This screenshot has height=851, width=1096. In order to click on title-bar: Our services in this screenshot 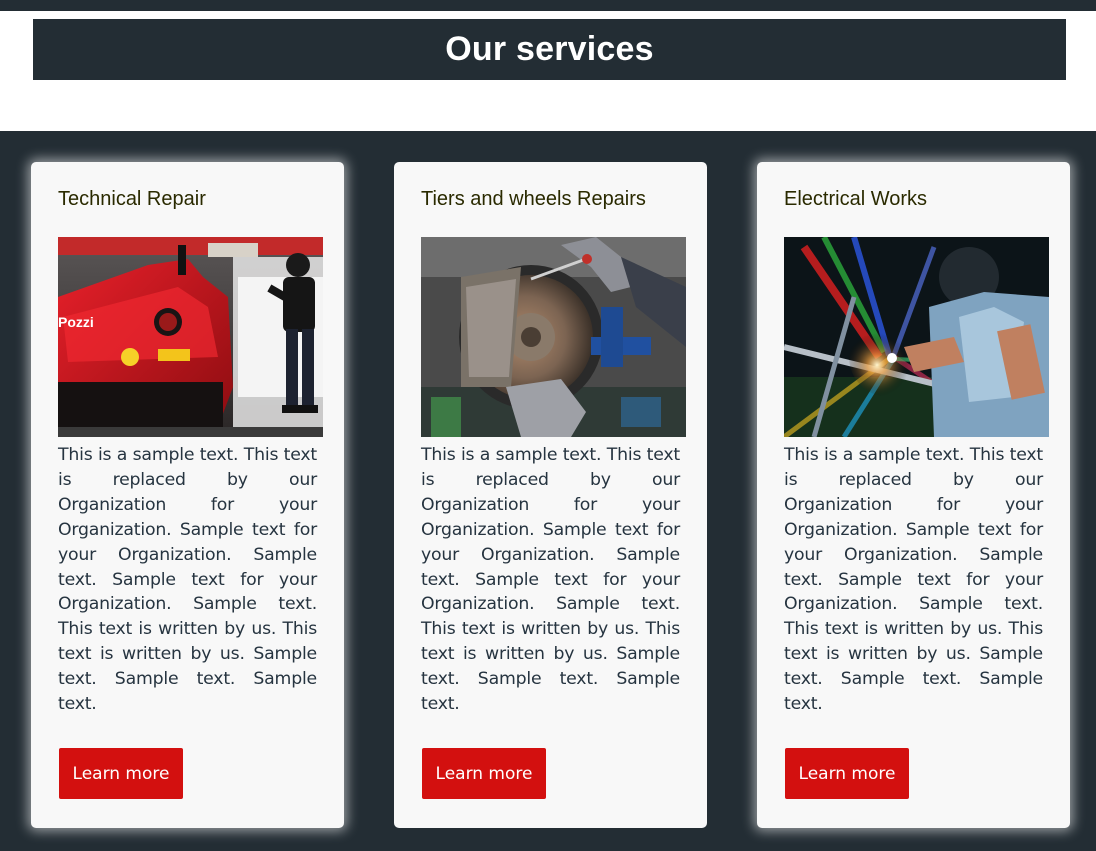, I will do `click(549, 49)`.